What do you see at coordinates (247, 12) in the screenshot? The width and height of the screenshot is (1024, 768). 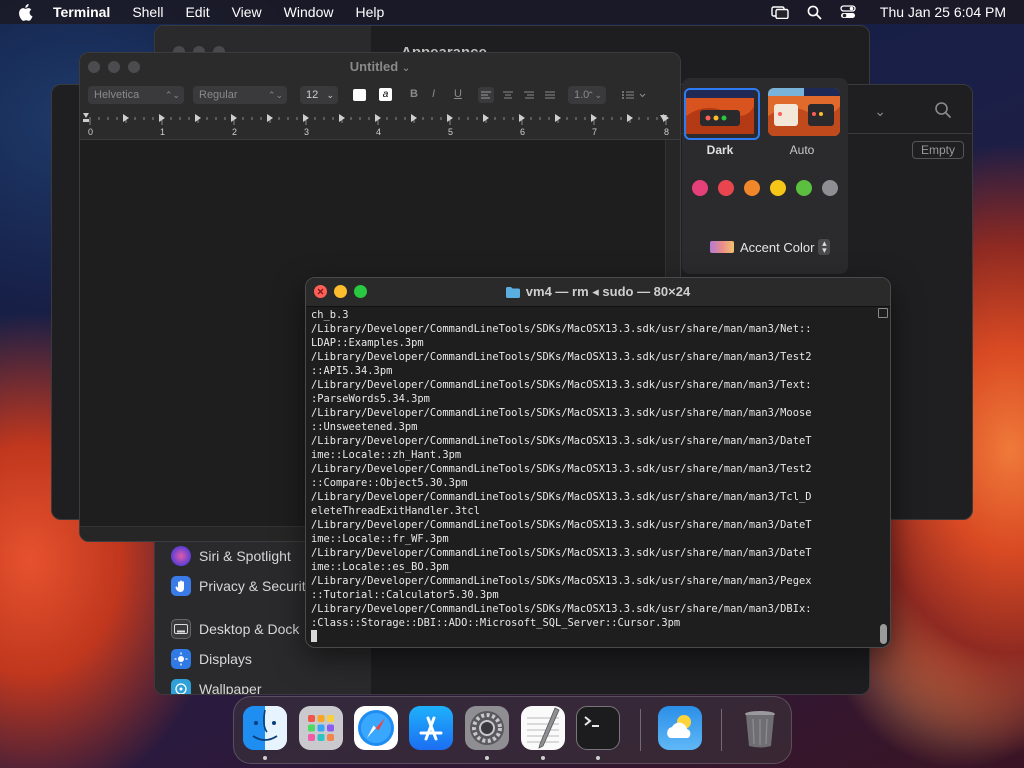 I see `menu-view: View` at bounding box center [247, 12].